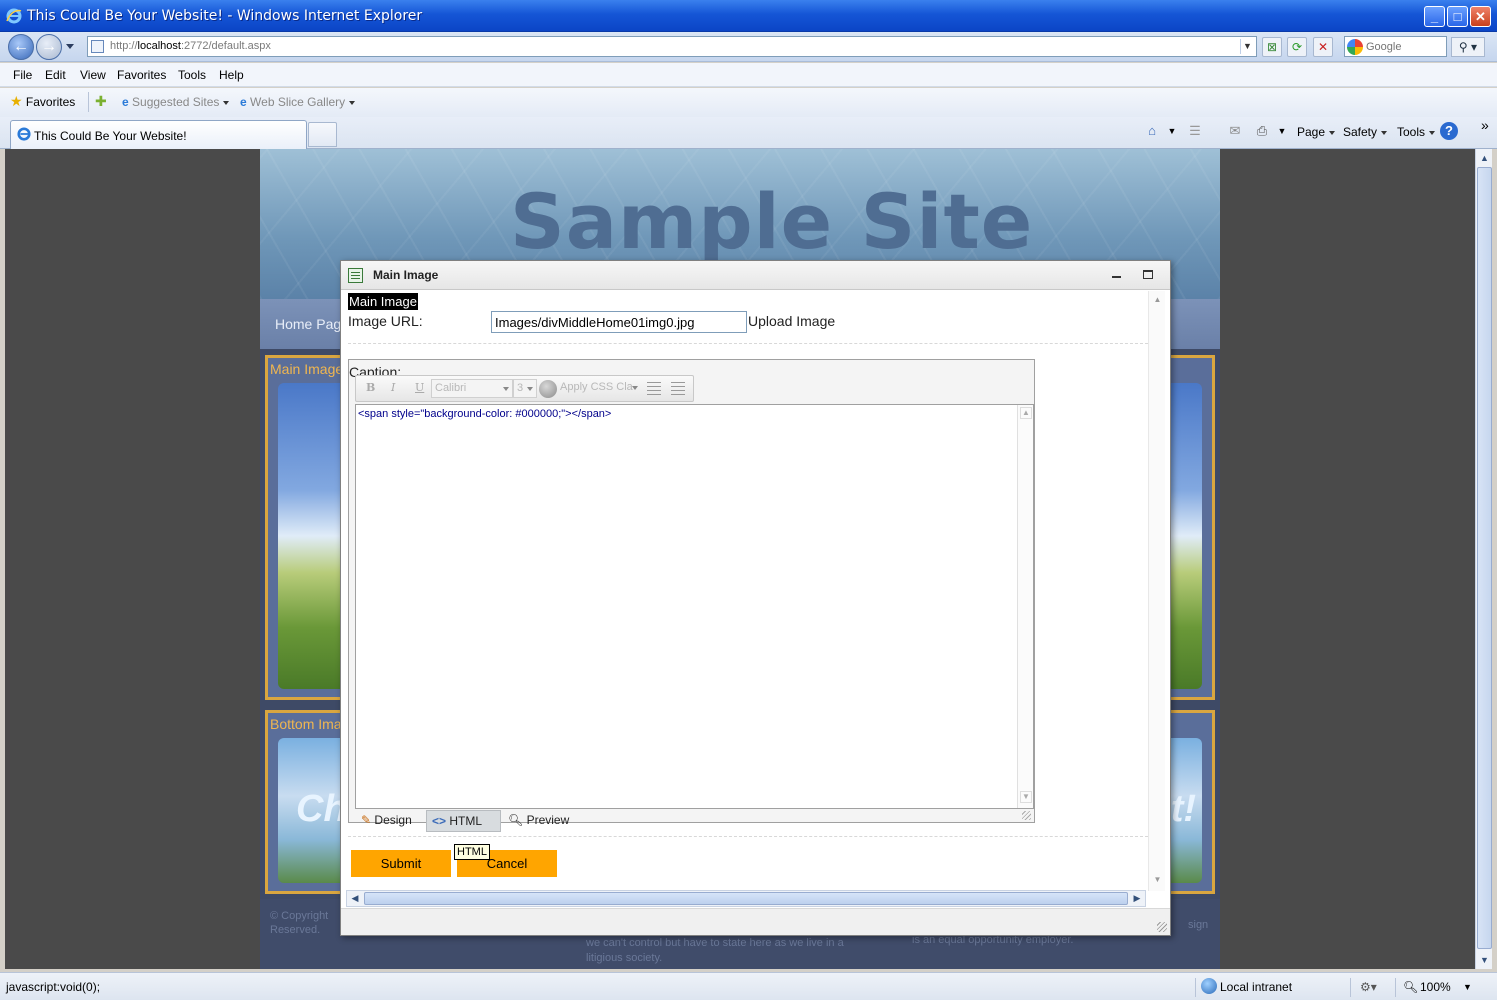  What do you see at coordinates (24, 134) in the screenshot?
I see `internet-explorer-icon` at bounding box center [24, 134].